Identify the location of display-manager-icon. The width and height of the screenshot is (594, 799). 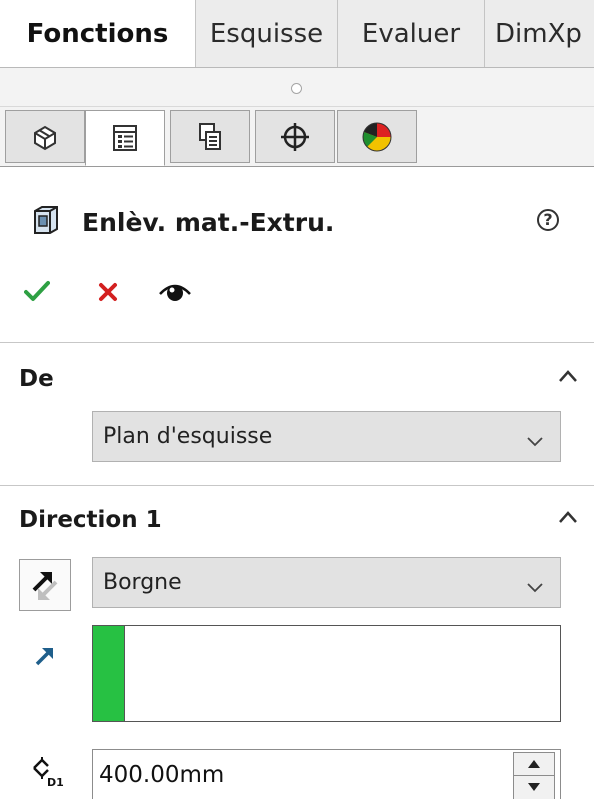
(377, 136).